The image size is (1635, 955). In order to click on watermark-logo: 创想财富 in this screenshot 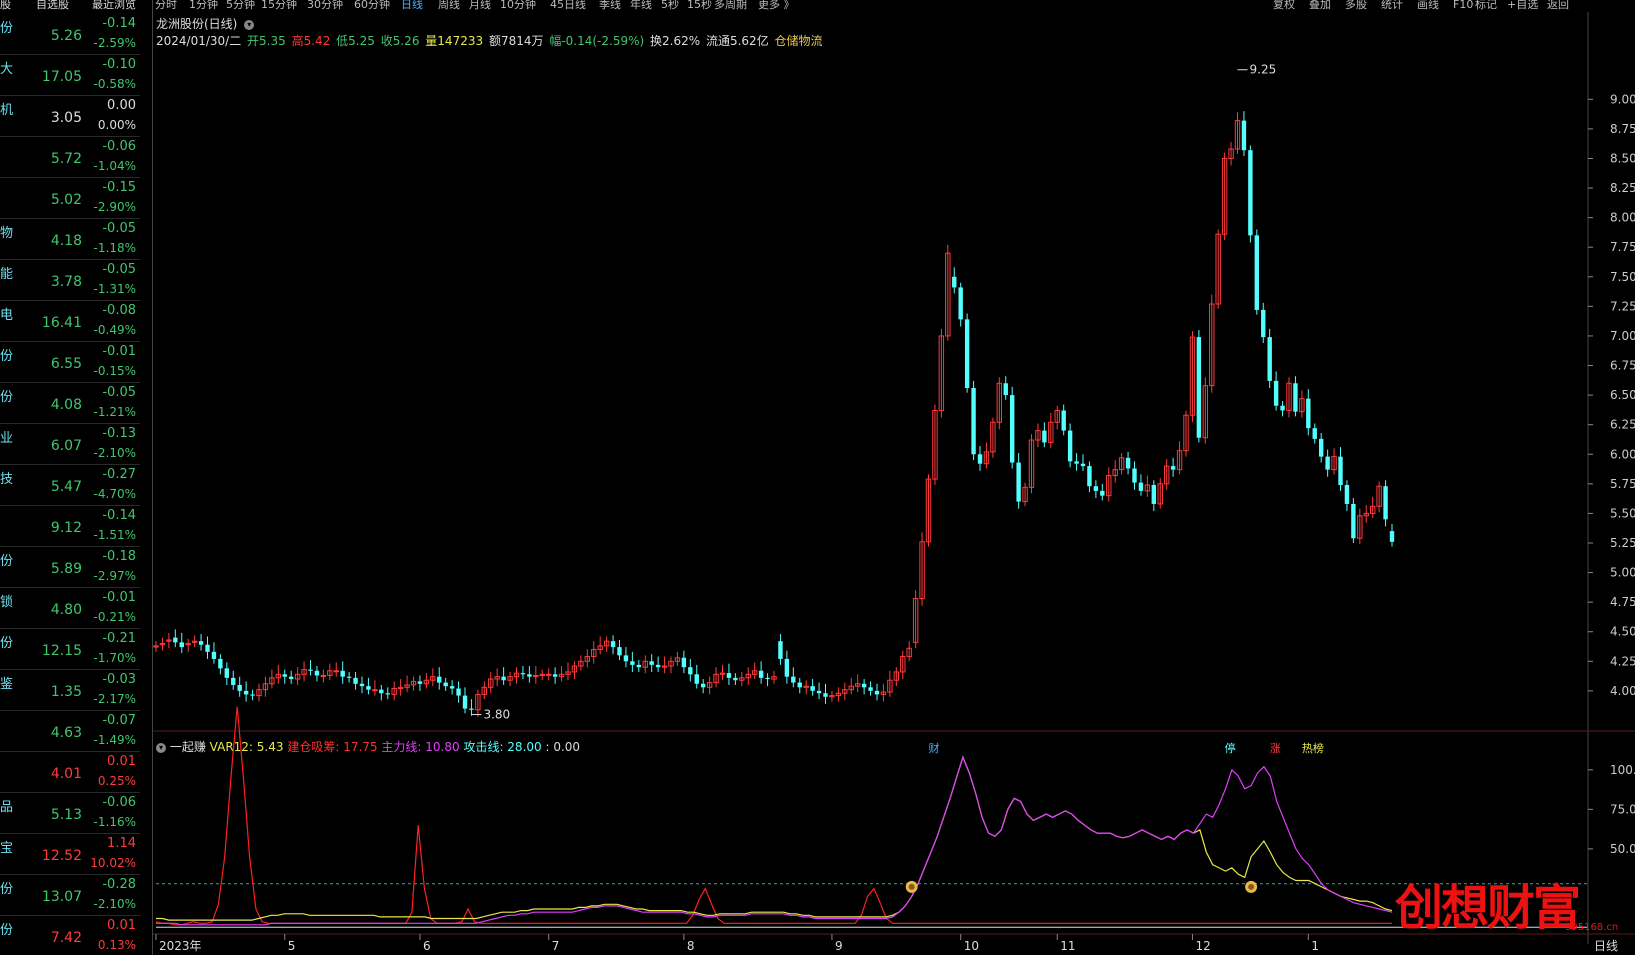, I will do `click(1488, 908)`.